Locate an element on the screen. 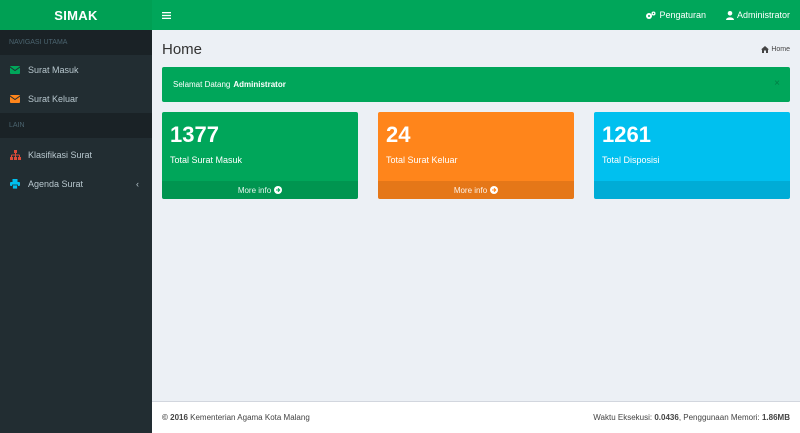 The height and width of the screenshot is (433, 800). page-title: Home is located at coordinates (182, 49).